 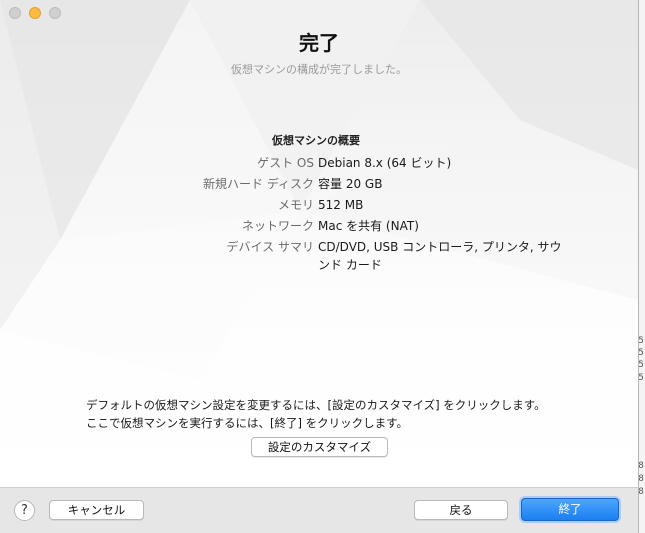 I want to click on page-subtitle: 仮想マシンの構成が完了しました。, so click(x=319, y=69).